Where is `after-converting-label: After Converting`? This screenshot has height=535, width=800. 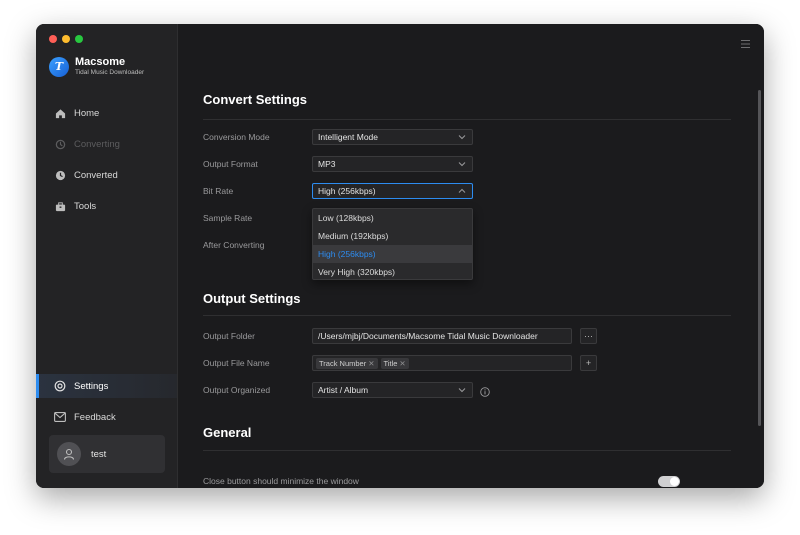
after-converting-label: After Converting is located at coordinates (234, 245).